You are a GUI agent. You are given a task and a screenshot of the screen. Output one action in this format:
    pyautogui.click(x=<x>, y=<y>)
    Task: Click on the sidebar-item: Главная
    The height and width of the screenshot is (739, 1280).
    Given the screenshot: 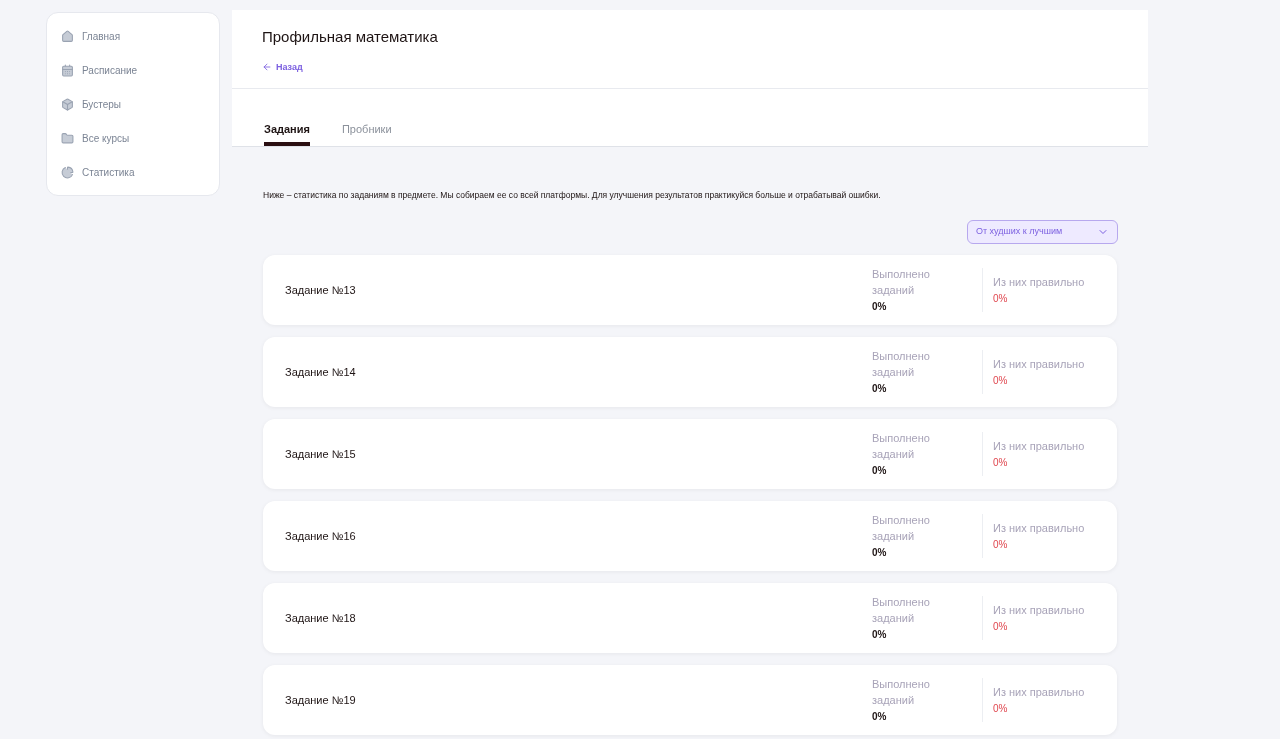 What is the action you would take?
    pyautogui.click(x=133, y=36)
    